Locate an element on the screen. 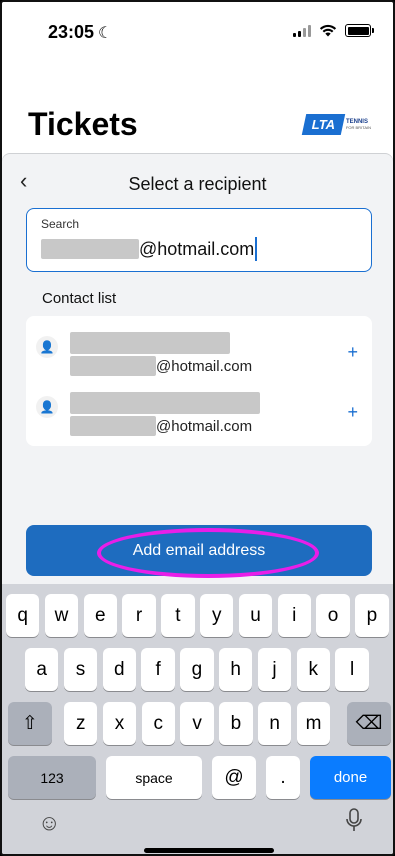 The width and height of the screenshot is (395, 856). key-w: w is located at coordinates (61, 615).